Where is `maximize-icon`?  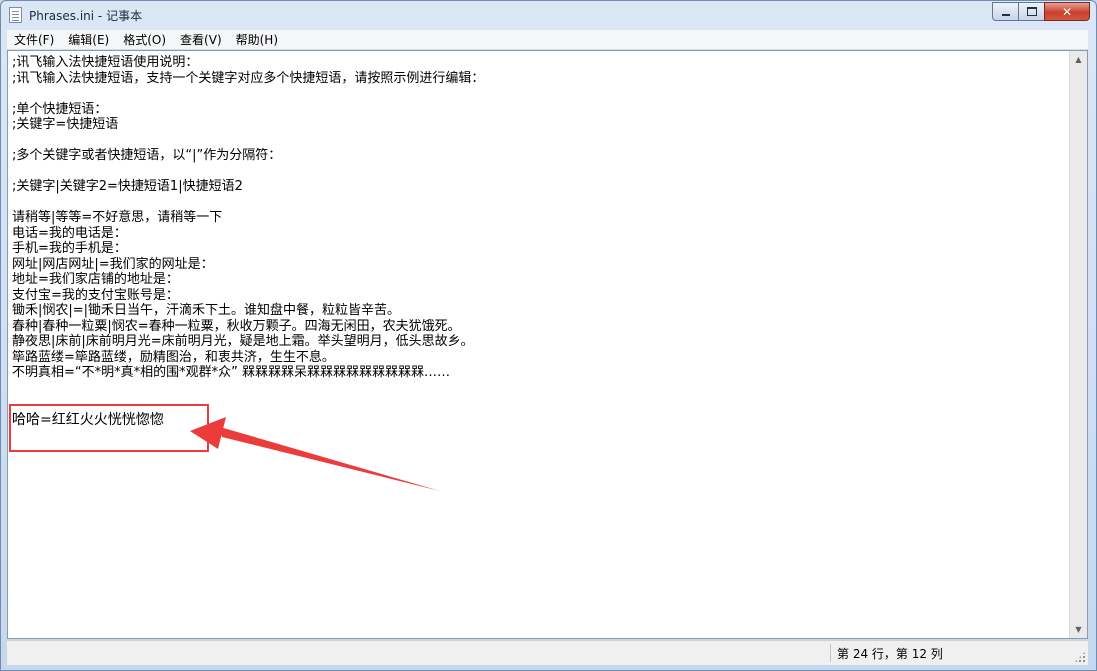
maximize-icon is located at coordinates (1031, 11).